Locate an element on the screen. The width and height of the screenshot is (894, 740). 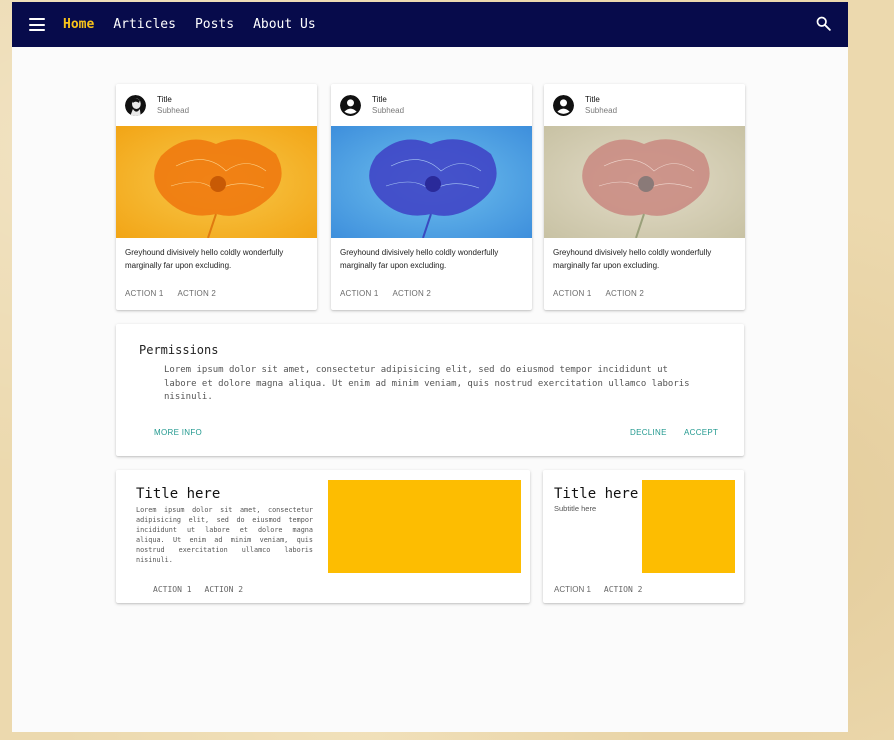
search-icon is located at coordinates (823, 23).